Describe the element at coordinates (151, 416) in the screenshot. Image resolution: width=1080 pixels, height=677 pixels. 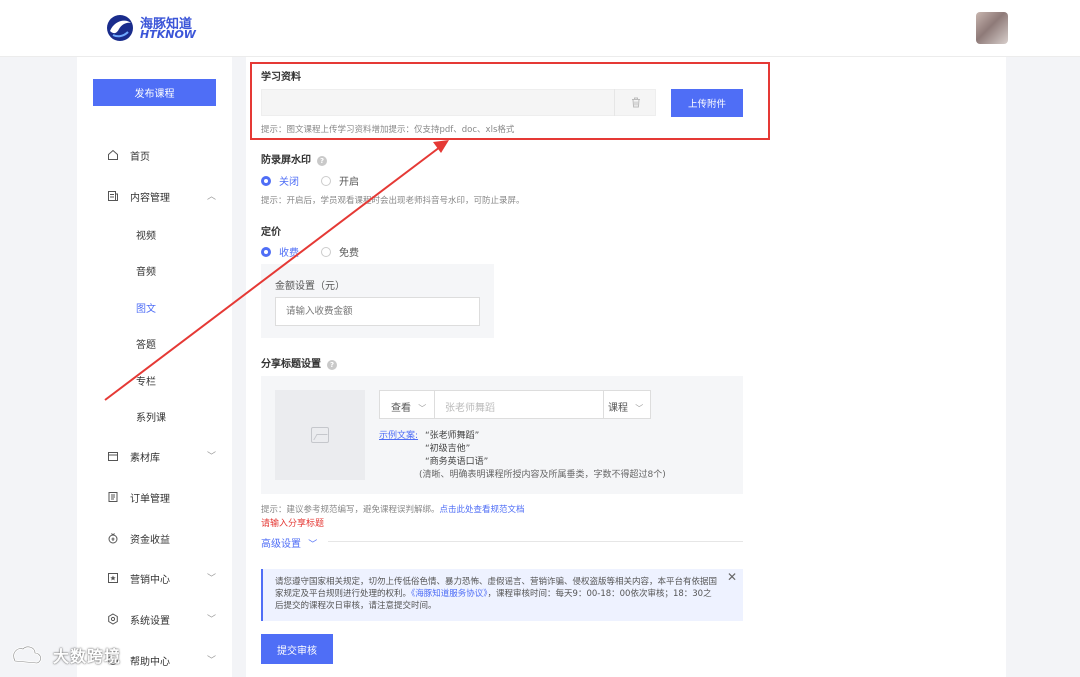
I see `sidebar-subitem-series: 系列课` at that location.